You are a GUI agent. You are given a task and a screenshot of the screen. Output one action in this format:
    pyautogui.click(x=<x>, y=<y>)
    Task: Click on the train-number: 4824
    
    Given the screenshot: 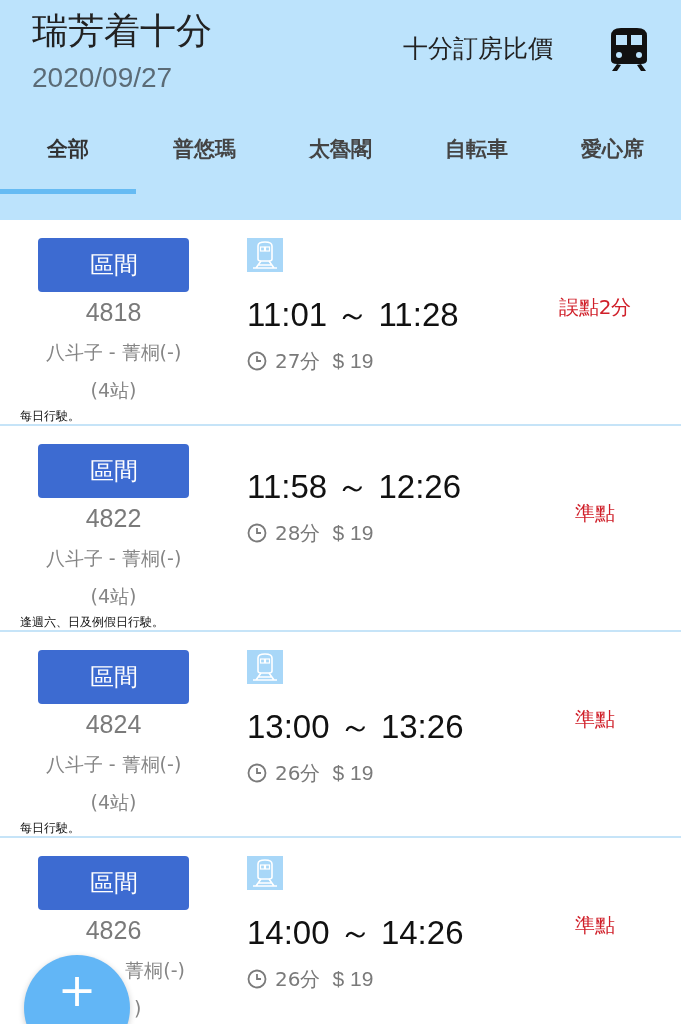 What is the action you would take?
    pyautogui.click(x=113, y=724)
    